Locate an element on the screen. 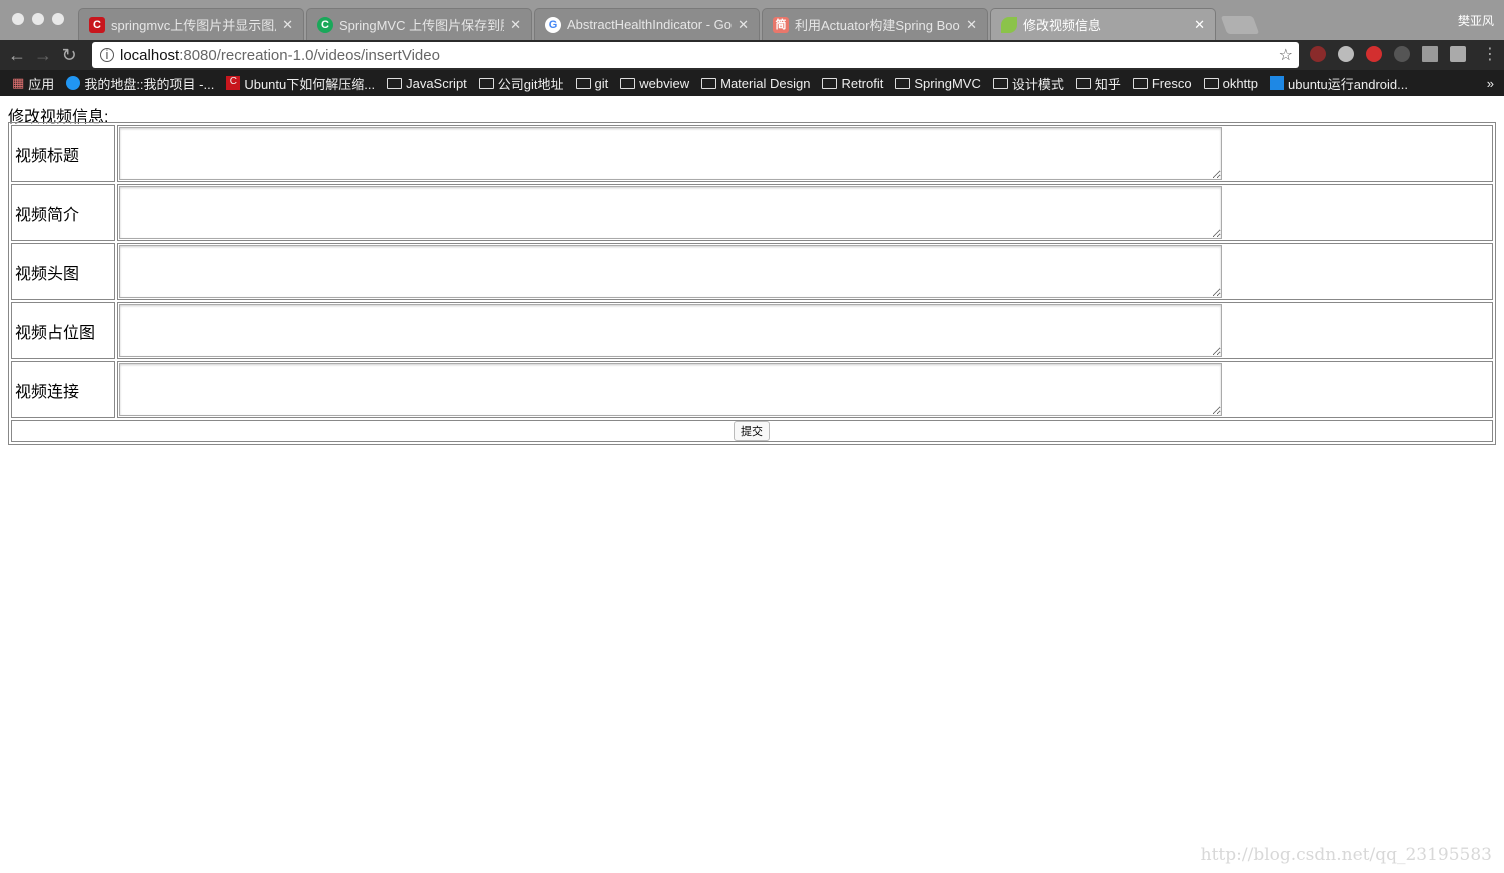  field-label-placeholder: 视频占位图 is located at coordinates (63, 330).